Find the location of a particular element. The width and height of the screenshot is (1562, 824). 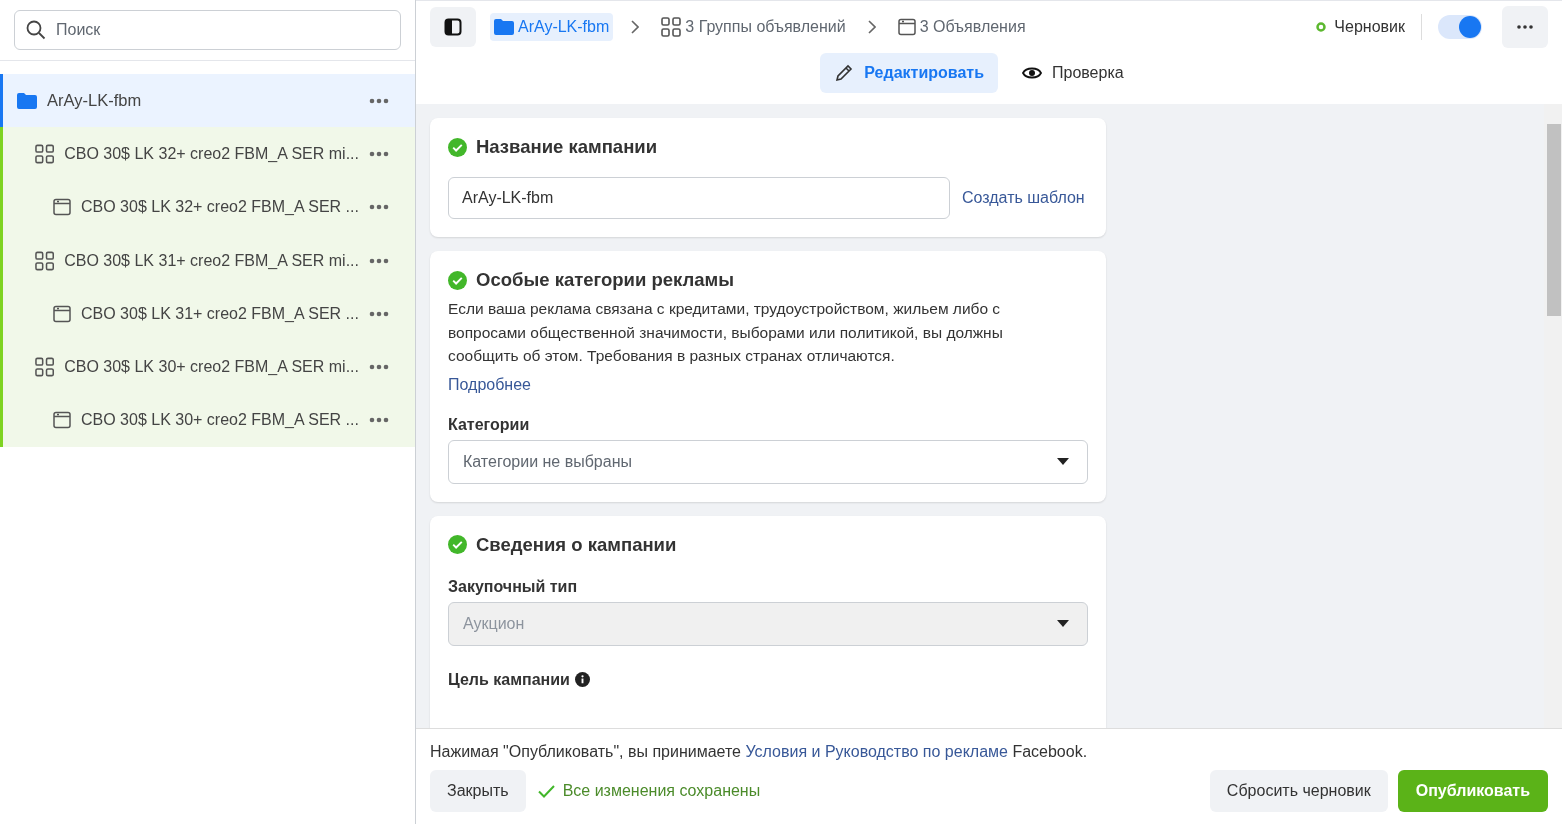

description-text: Если ваша реклама связана с кредитами, трудоустройством, жильем либо с вопросами общественной значимости, выборами или политикой, вы должны сообщить об этом. Требования в разных странах отличаются. is located at coordinates (726, 332).